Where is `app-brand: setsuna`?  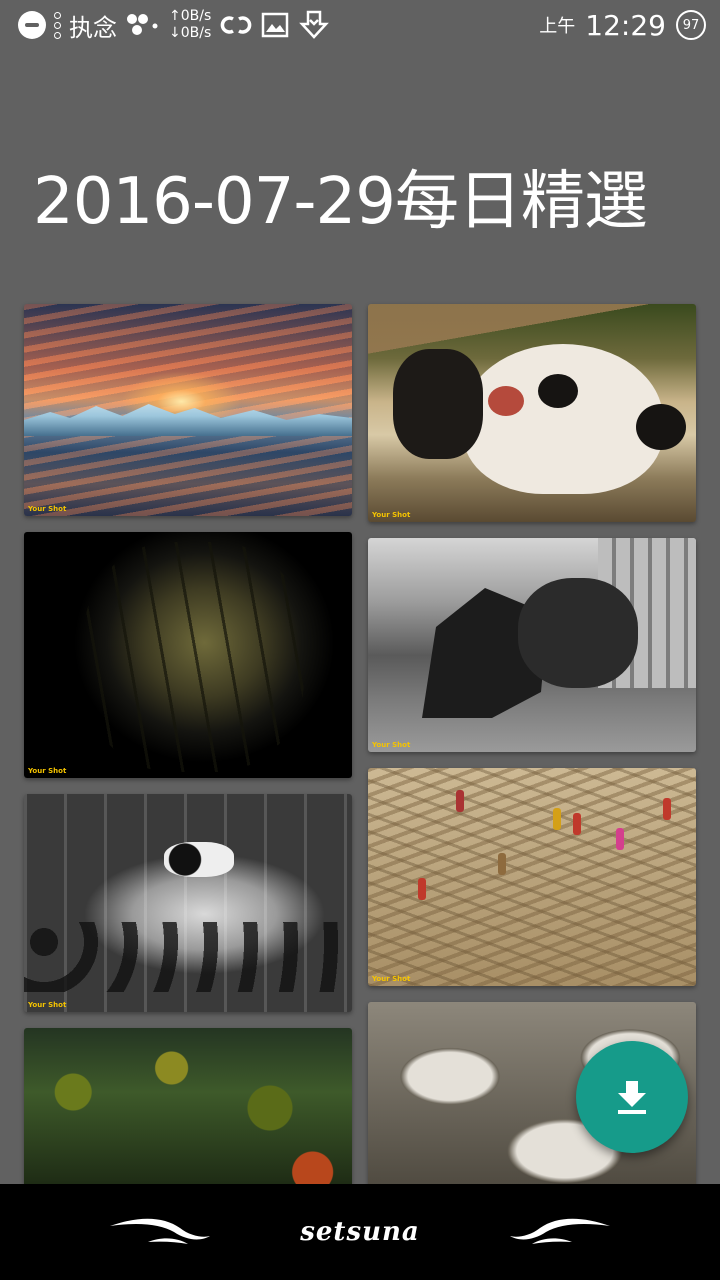
app-brand: setsuna is located at coordinates (360, 1232).